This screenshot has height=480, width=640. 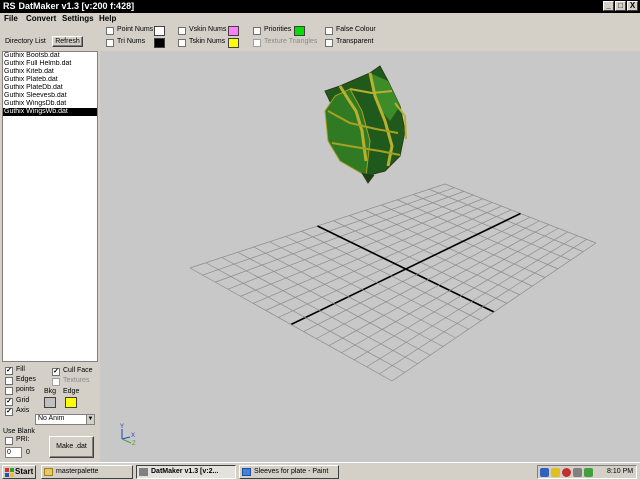 I want to click on vskin-nums-label: Vskin Nums, so click(x=208, y=29).